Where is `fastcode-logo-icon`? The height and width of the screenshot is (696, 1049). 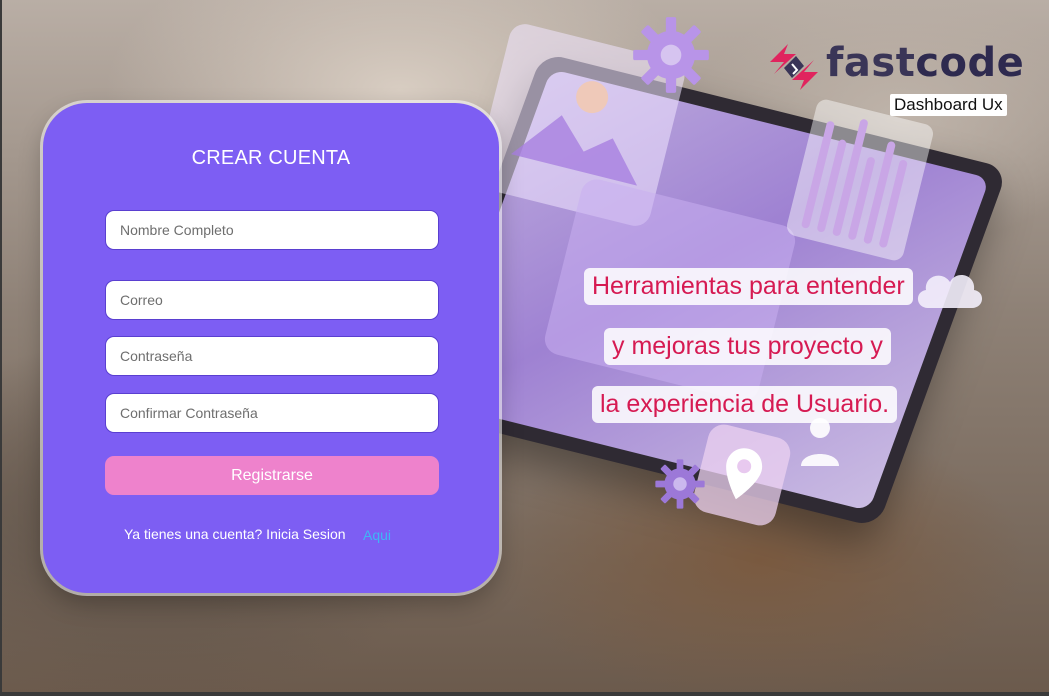 fastcode-logo-icon is located at coordinates (794, 67).